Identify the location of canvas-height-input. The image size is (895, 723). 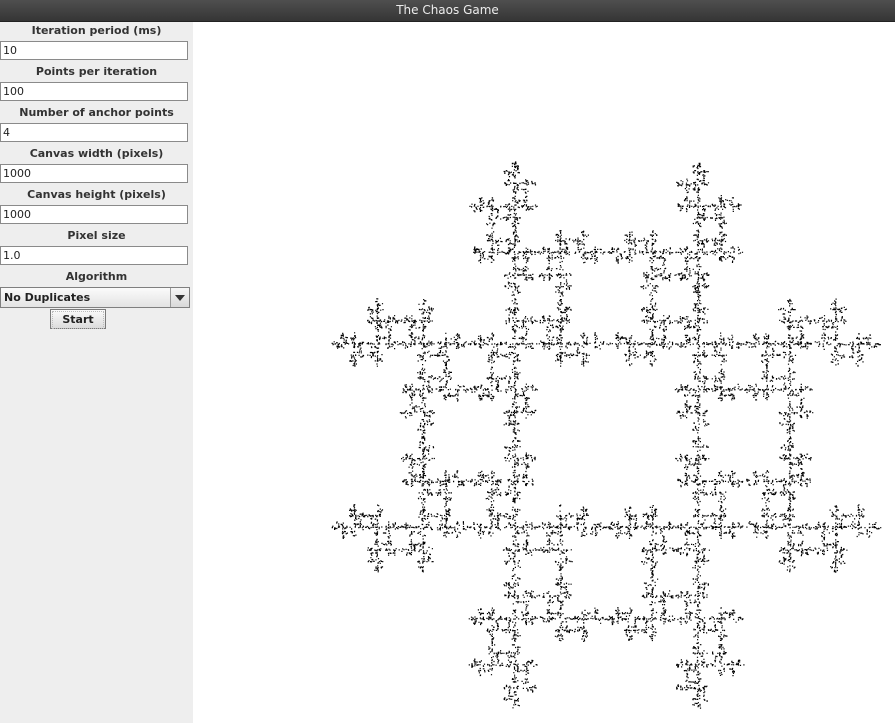
(94, 214).